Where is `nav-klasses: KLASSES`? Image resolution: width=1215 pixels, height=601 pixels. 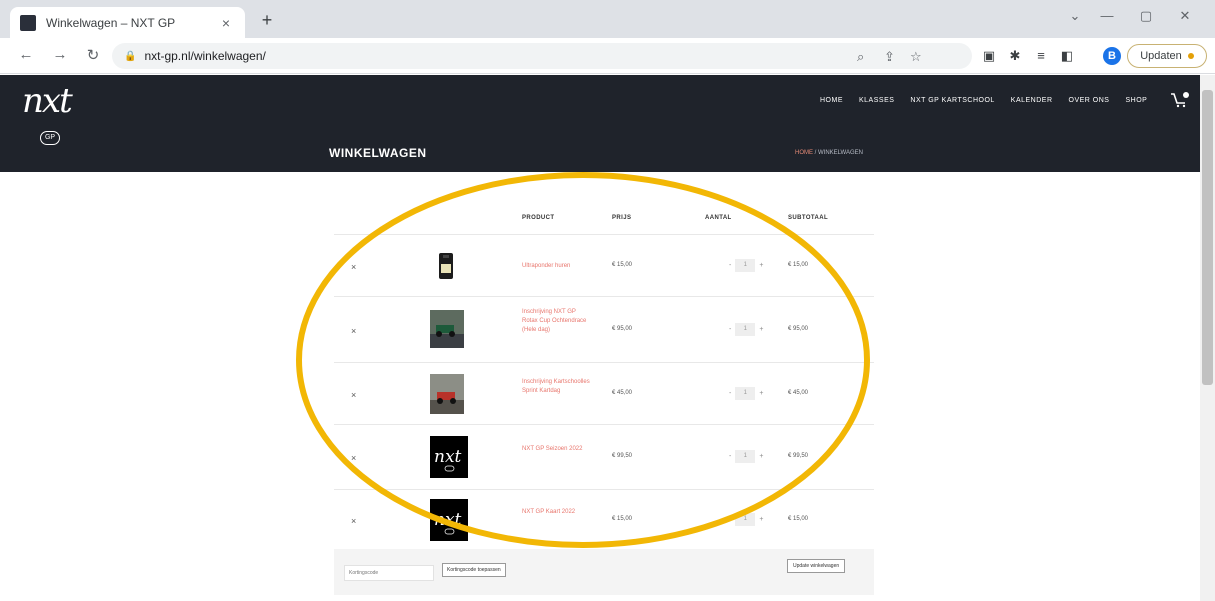 nav-klasses: KLASSES is located at coordinates (876, 100).